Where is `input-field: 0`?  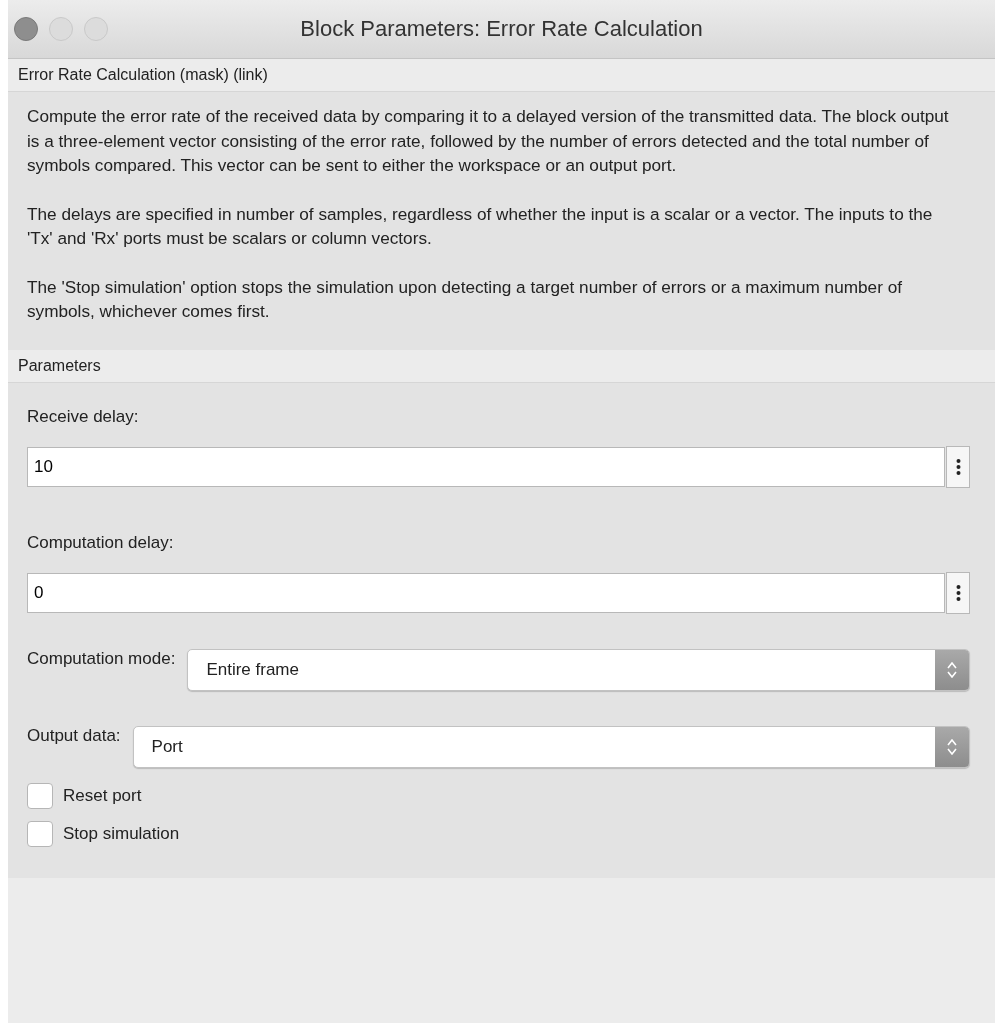
input-field: 0 is located at coordinates (486, 592).